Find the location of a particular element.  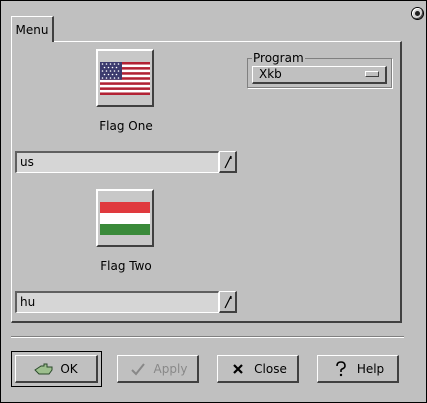

flag-one-combo: us is located at coordinates (126, 162).